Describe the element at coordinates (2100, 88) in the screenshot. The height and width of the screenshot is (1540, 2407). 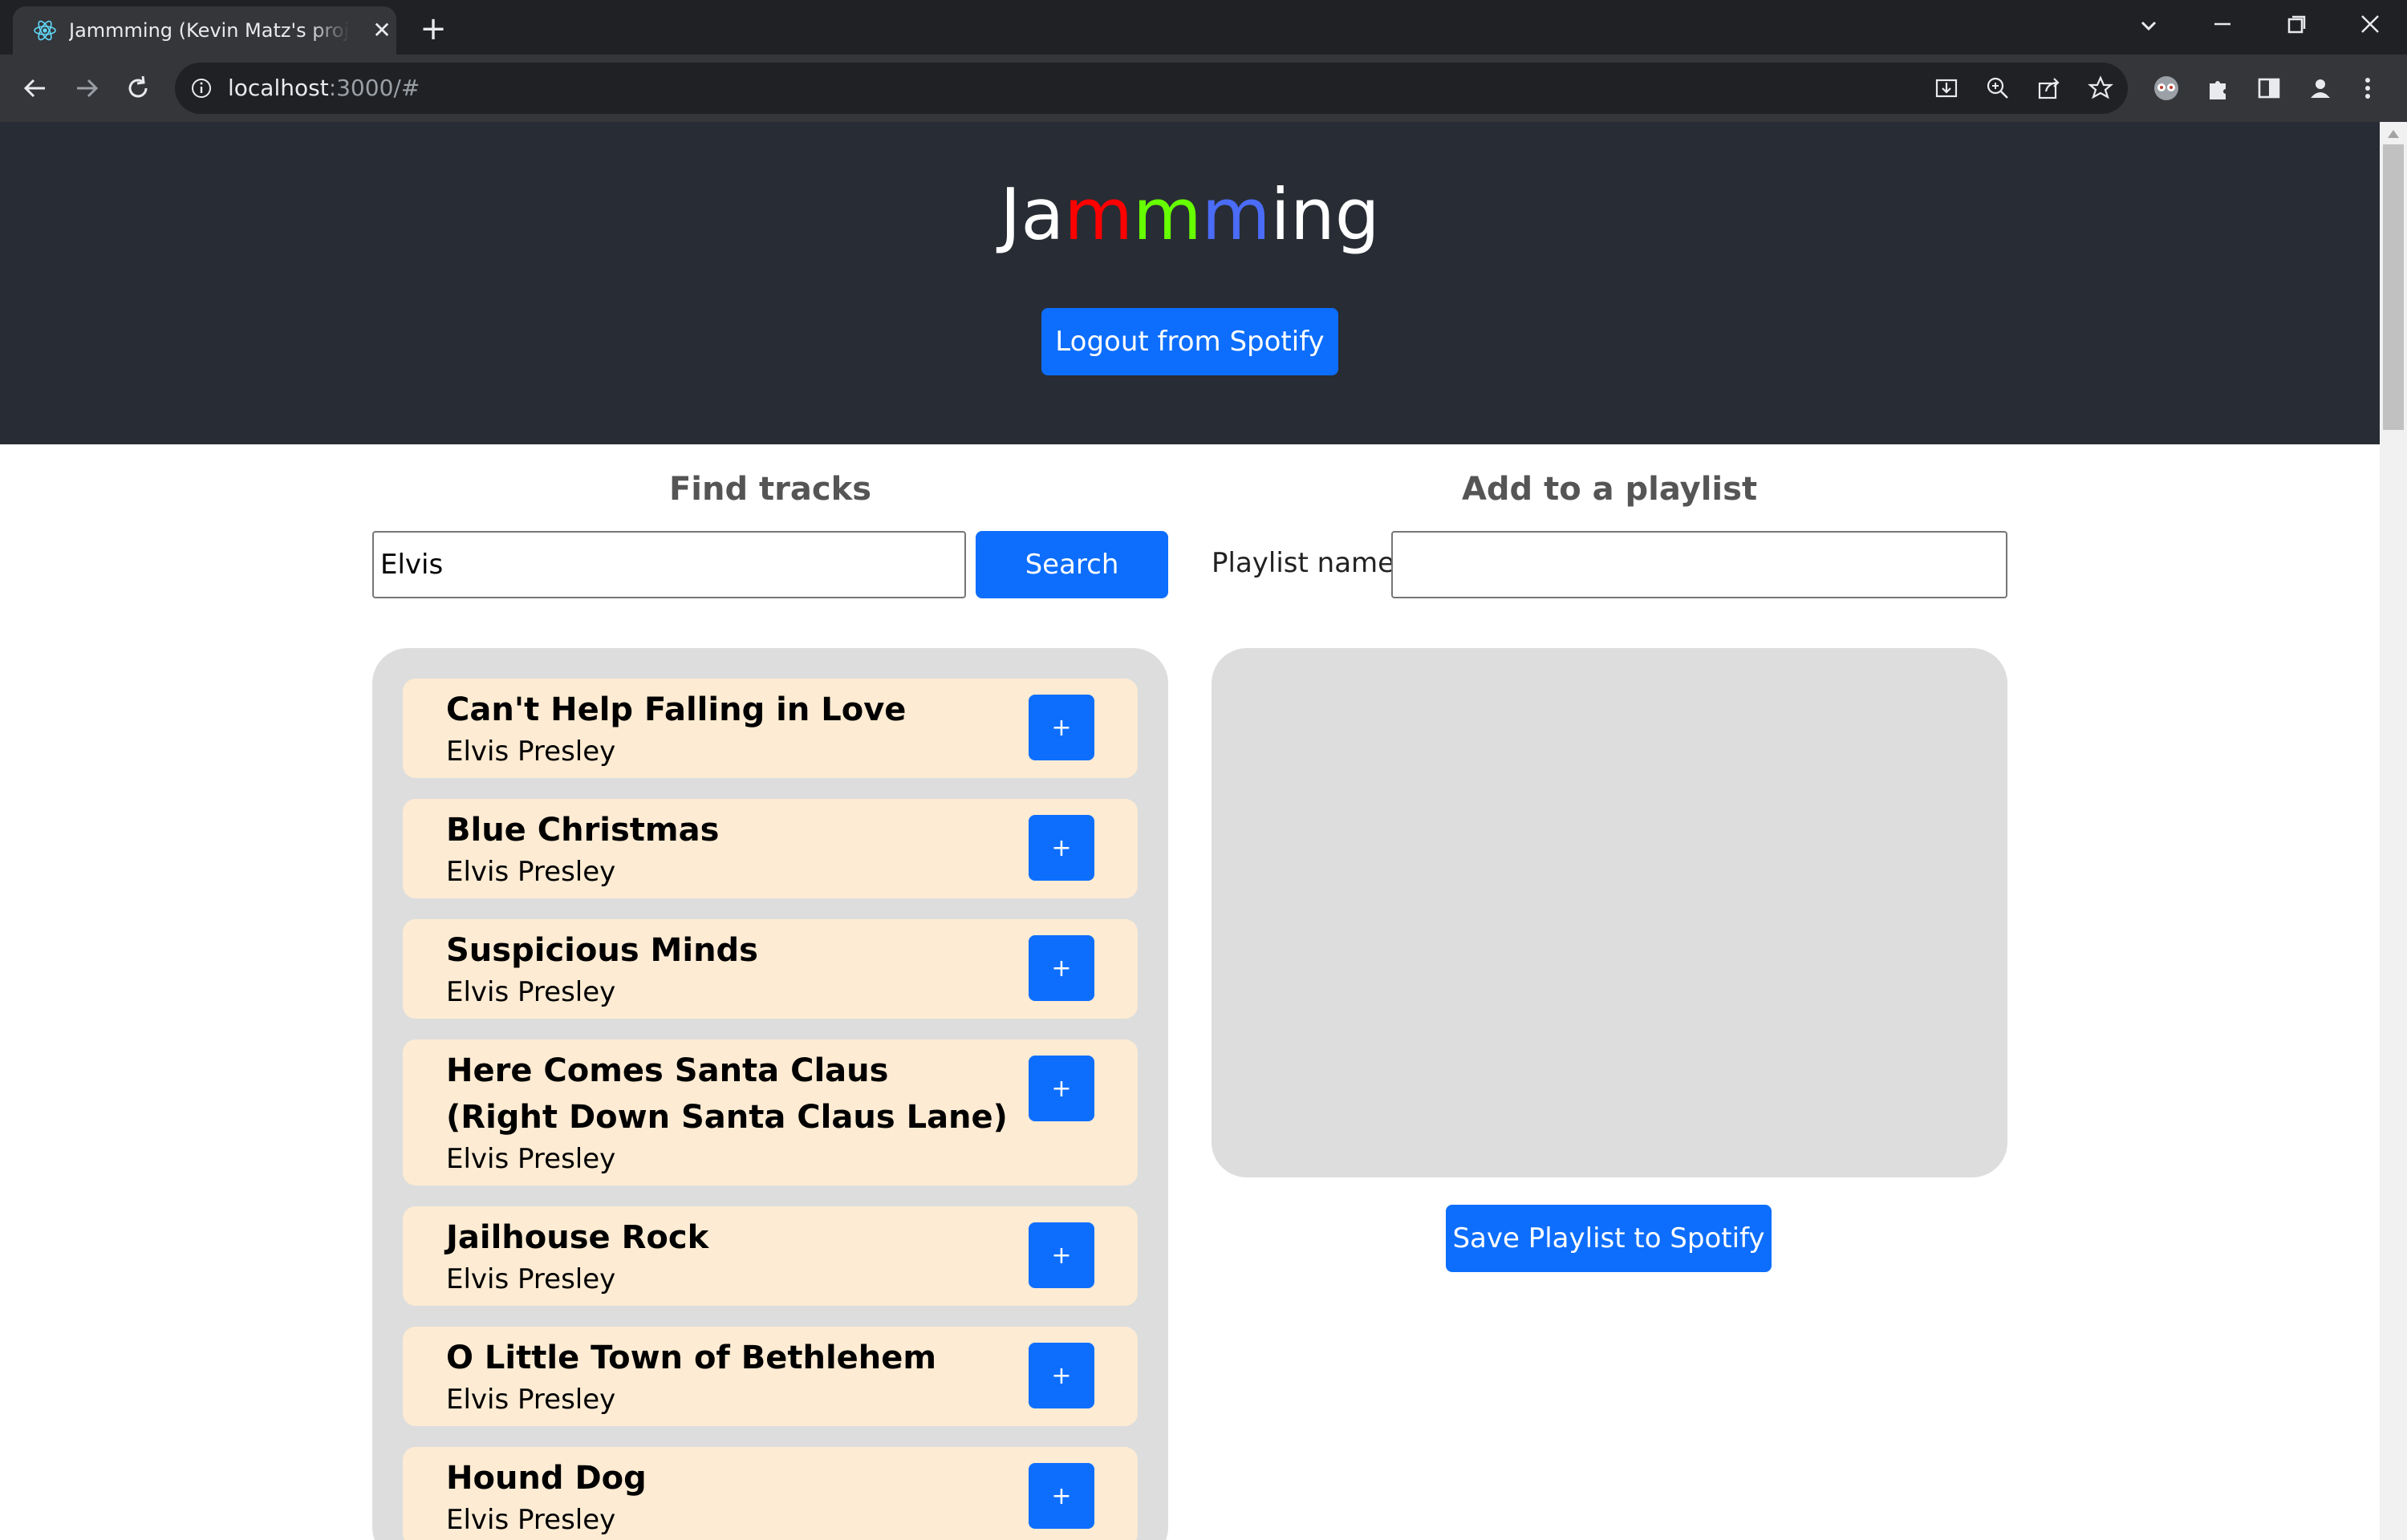
I see `bookmark-star-icon` at that location.